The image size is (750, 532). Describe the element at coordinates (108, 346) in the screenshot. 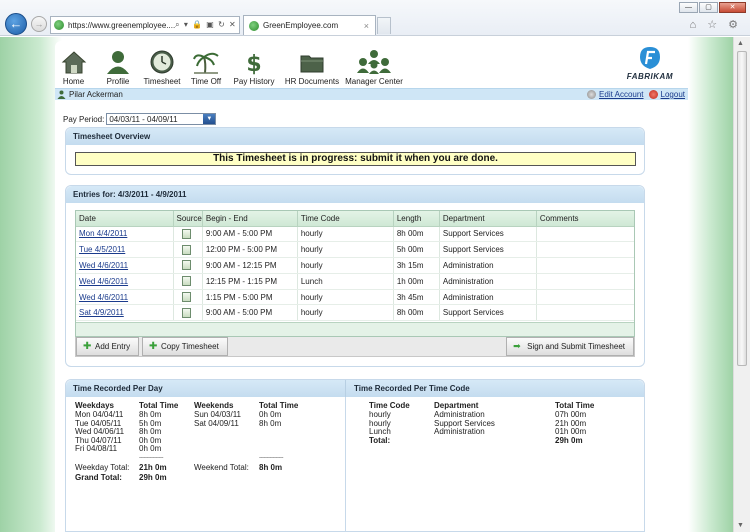

I see `add-entry-button: ✚ Add Entry` at that location.